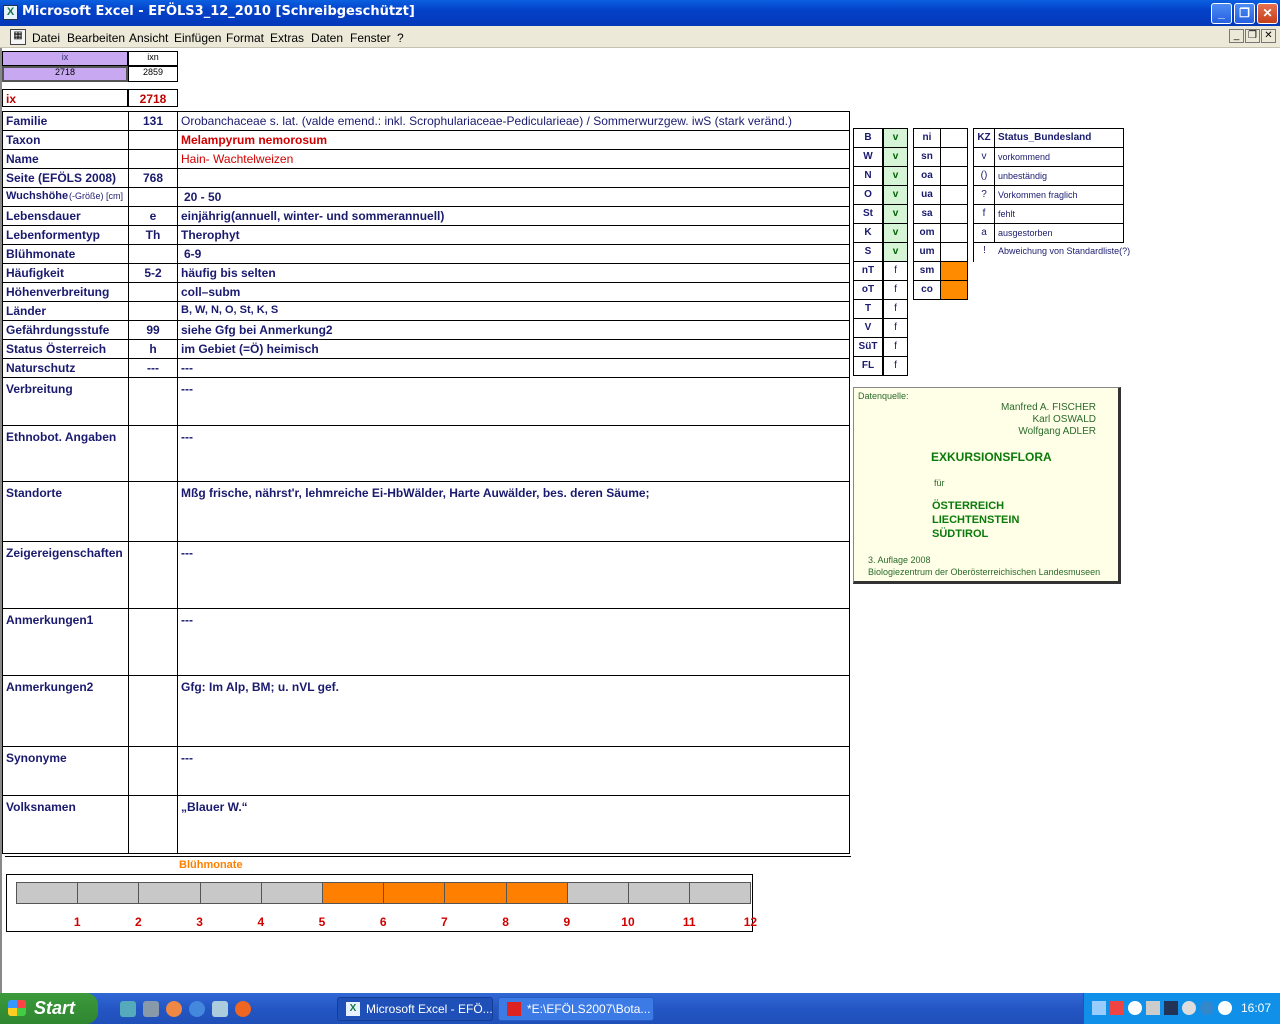 This screenshot has height=1024, width=1280. What do you see at coordinates (426, 159) in the screenshot?
I see `table-row: Name Hain- Wachtelweizen` at bounding box center [426, 159].